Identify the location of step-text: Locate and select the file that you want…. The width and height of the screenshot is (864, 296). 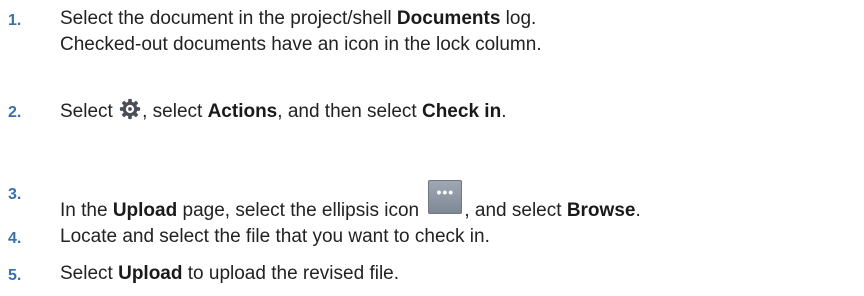
(275, 236).